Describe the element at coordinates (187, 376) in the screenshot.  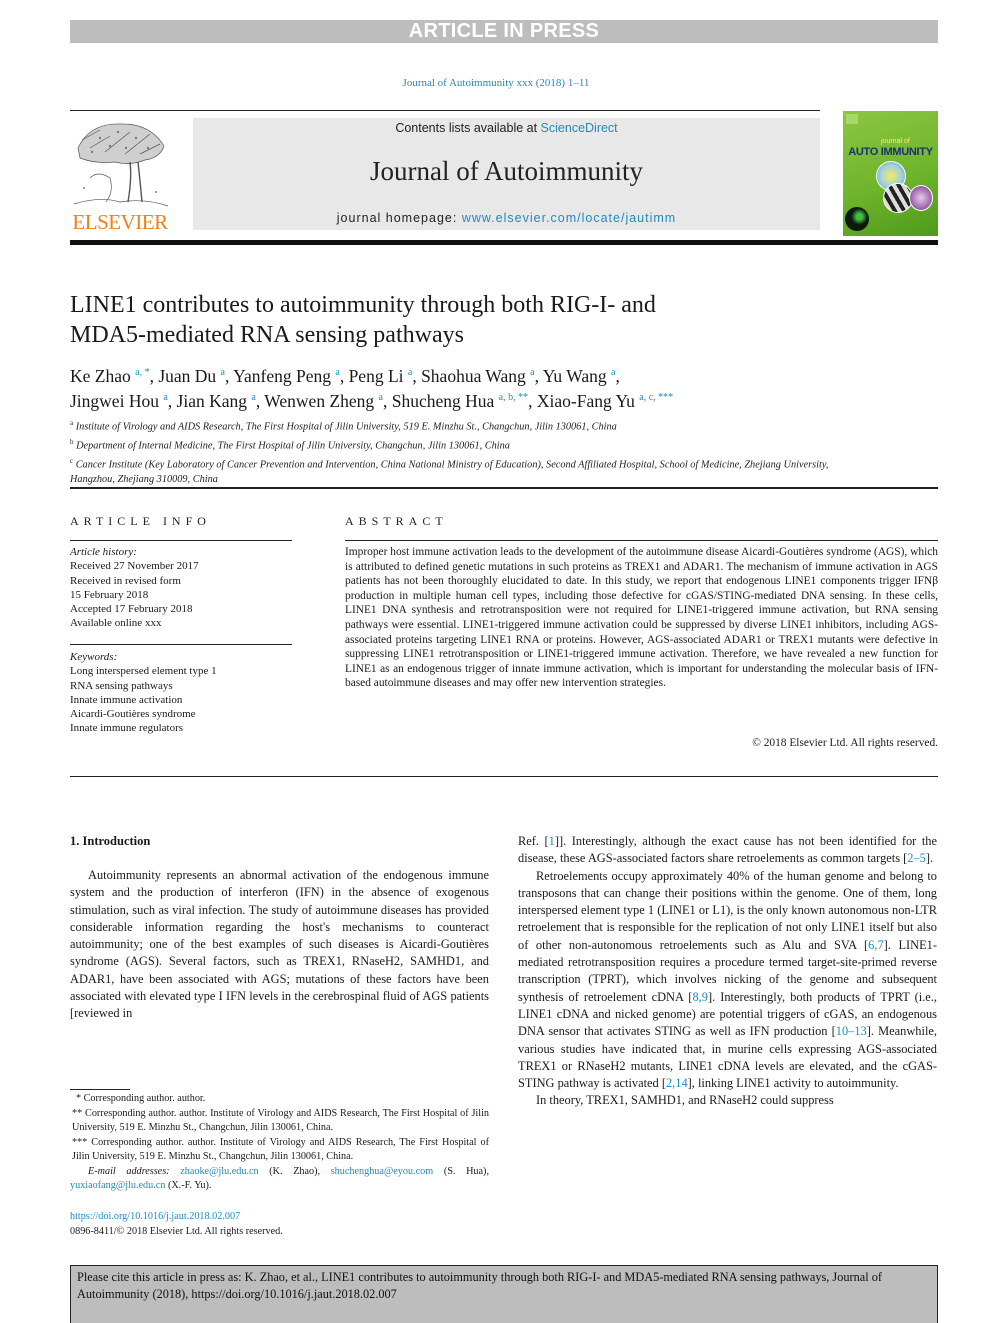
I see `author-name: Juan Du` at that location.